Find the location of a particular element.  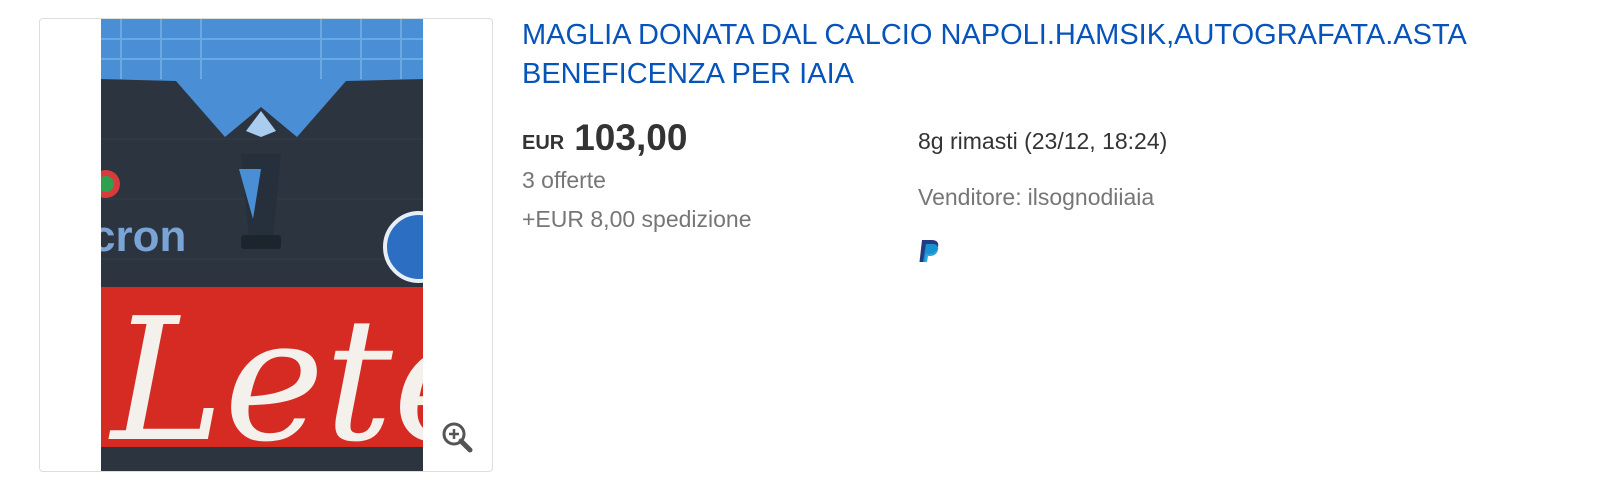

shipping-cost: +EUR 8,00 spedizione is located at coordinates (637, 219).